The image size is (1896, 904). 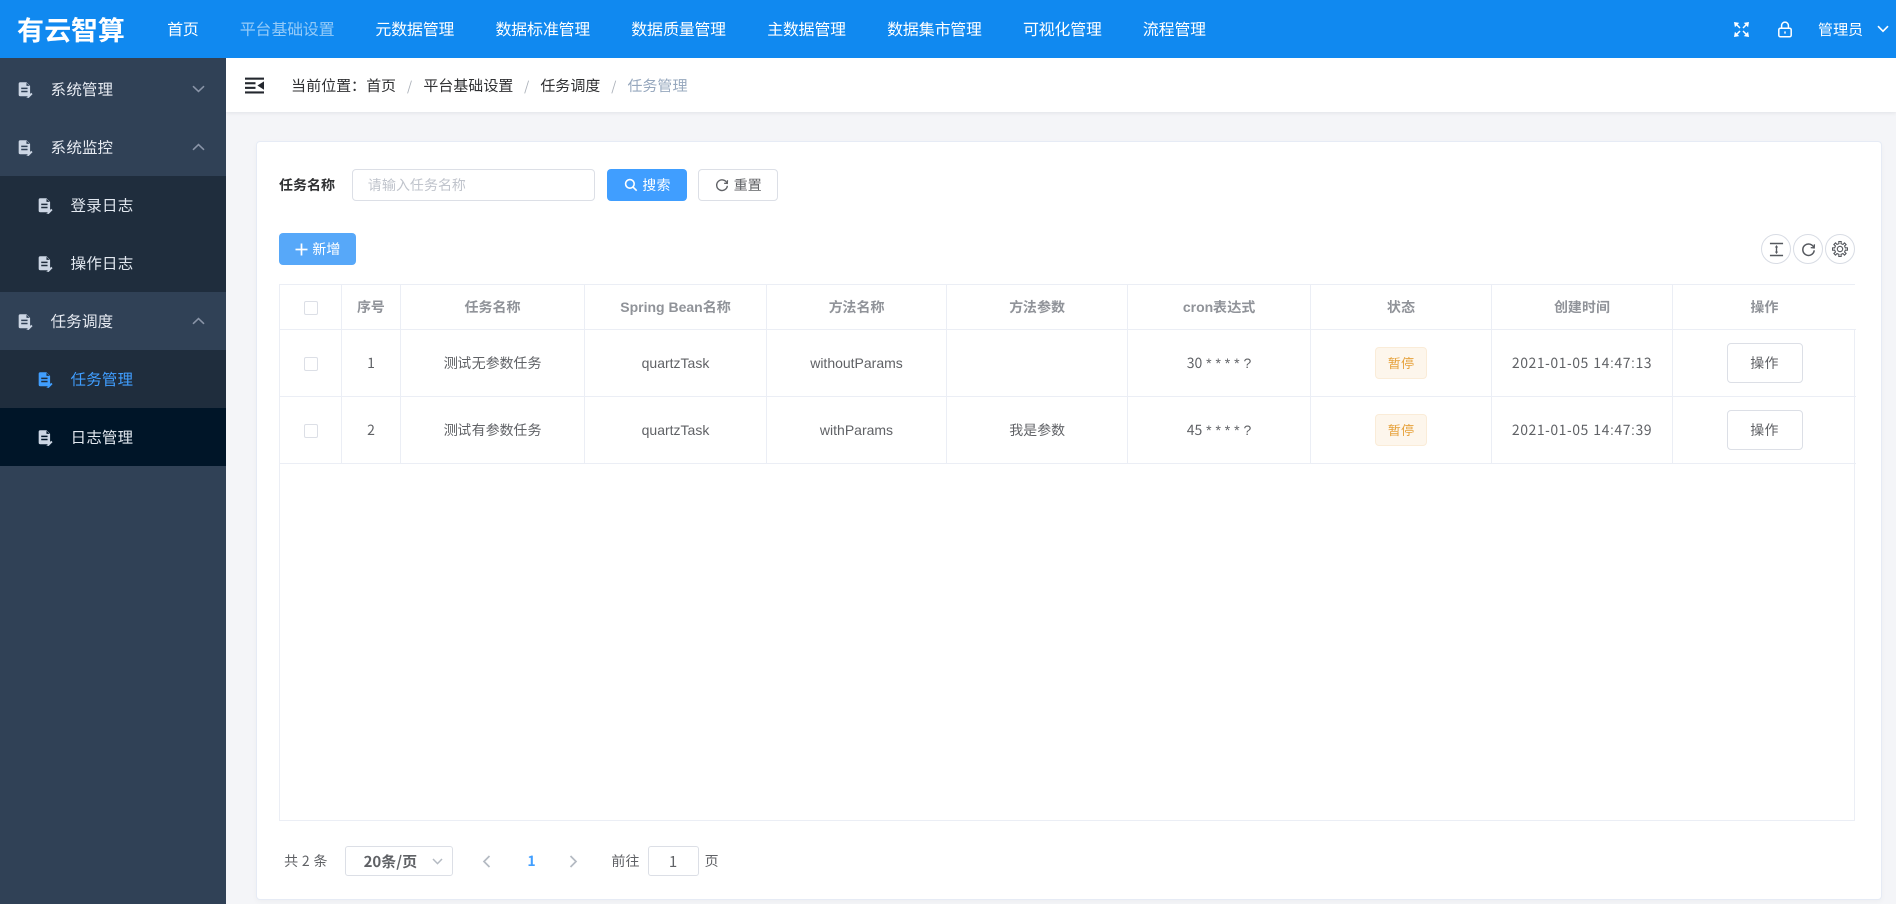 I want to click on topnav-item-1: 平台基础设置, so click(x=287, y=29).